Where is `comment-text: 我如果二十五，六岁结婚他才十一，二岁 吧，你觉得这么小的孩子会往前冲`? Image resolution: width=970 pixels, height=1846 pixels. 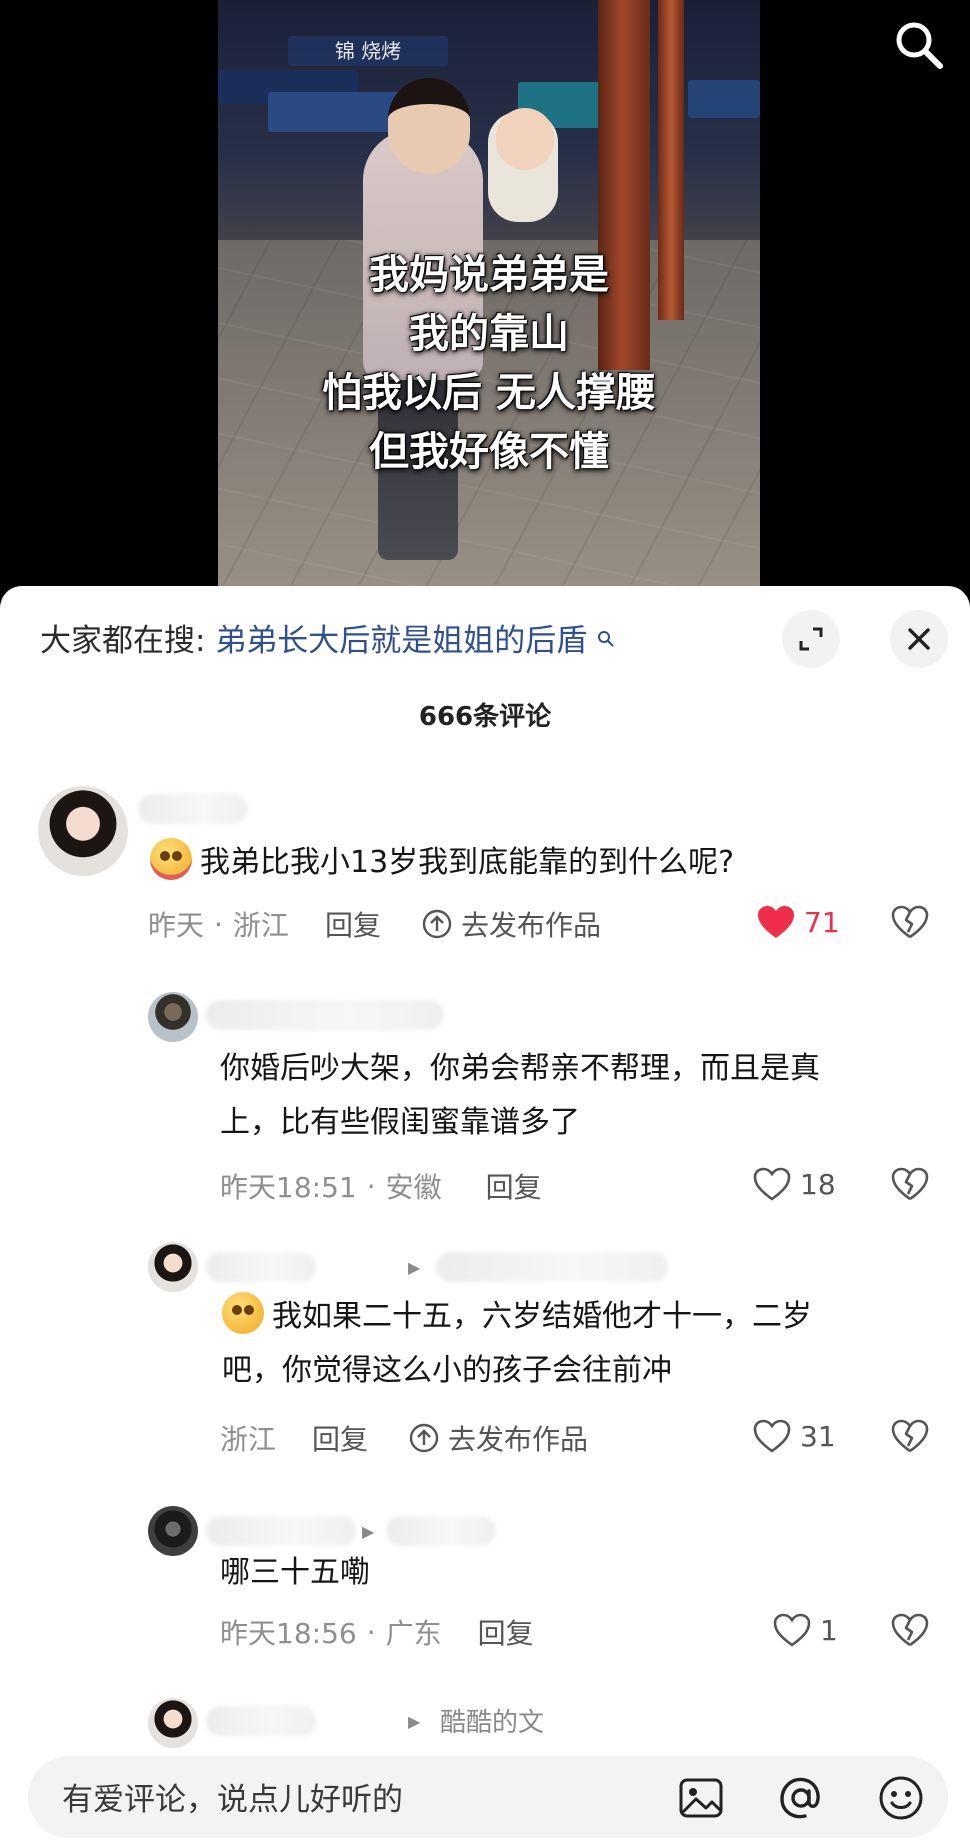
comment-text: 我如果二十五，六岁结婚他才十一，二岁 吧，你觉得这么小的孩子会往前冲 is located at coordinates (587, 1344).